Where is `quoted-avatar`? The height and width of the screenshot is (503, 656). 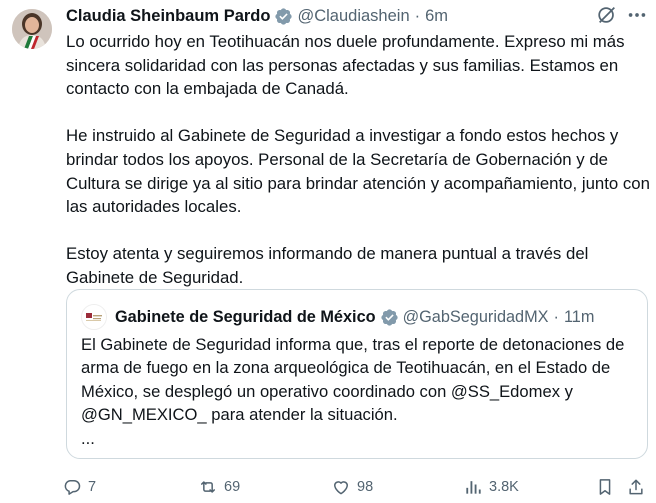 quoted-avatar is located at coordinates (94, 317).